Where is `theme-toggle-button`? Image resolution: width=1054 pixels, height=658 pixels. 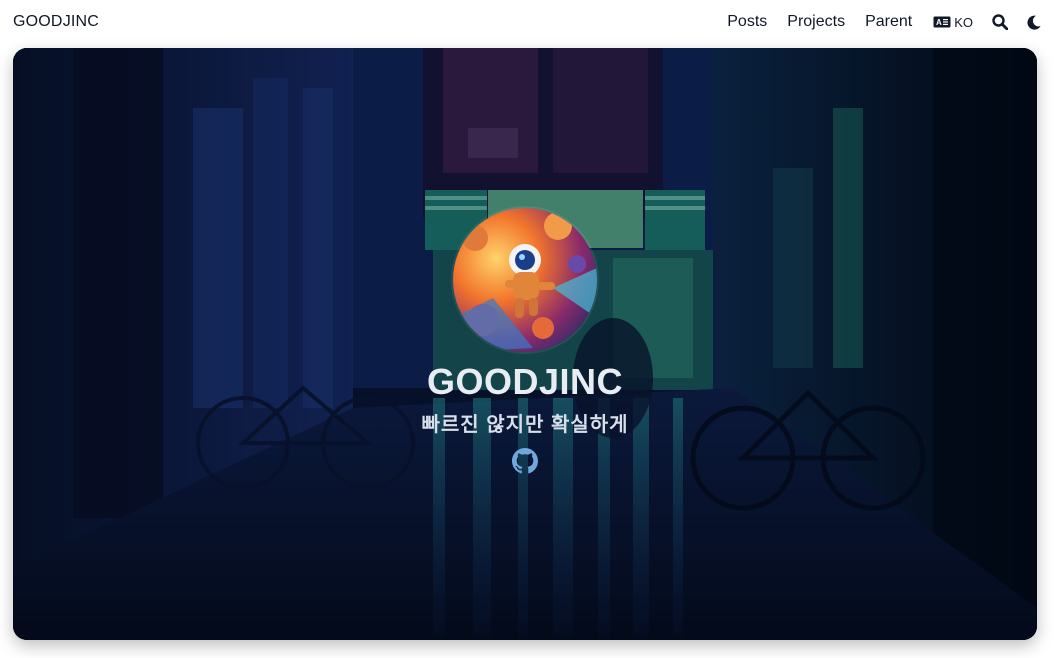 theme-toggle-button is located at coordinates (1034, 22).